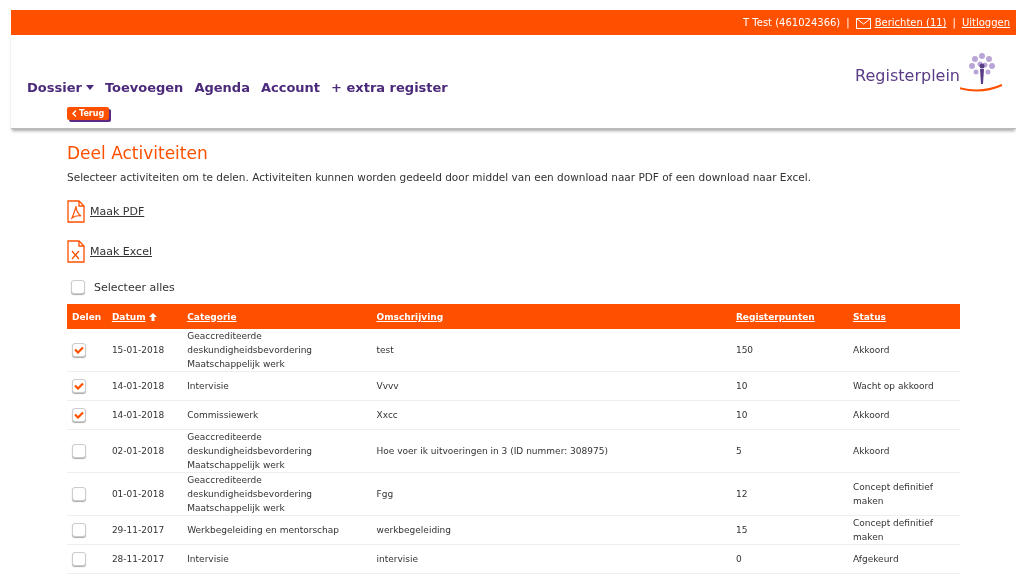 The height and width of the screenshot is (576, 1016). I want to click on table-cell: Wacht op akkoord, so click(893, 386).